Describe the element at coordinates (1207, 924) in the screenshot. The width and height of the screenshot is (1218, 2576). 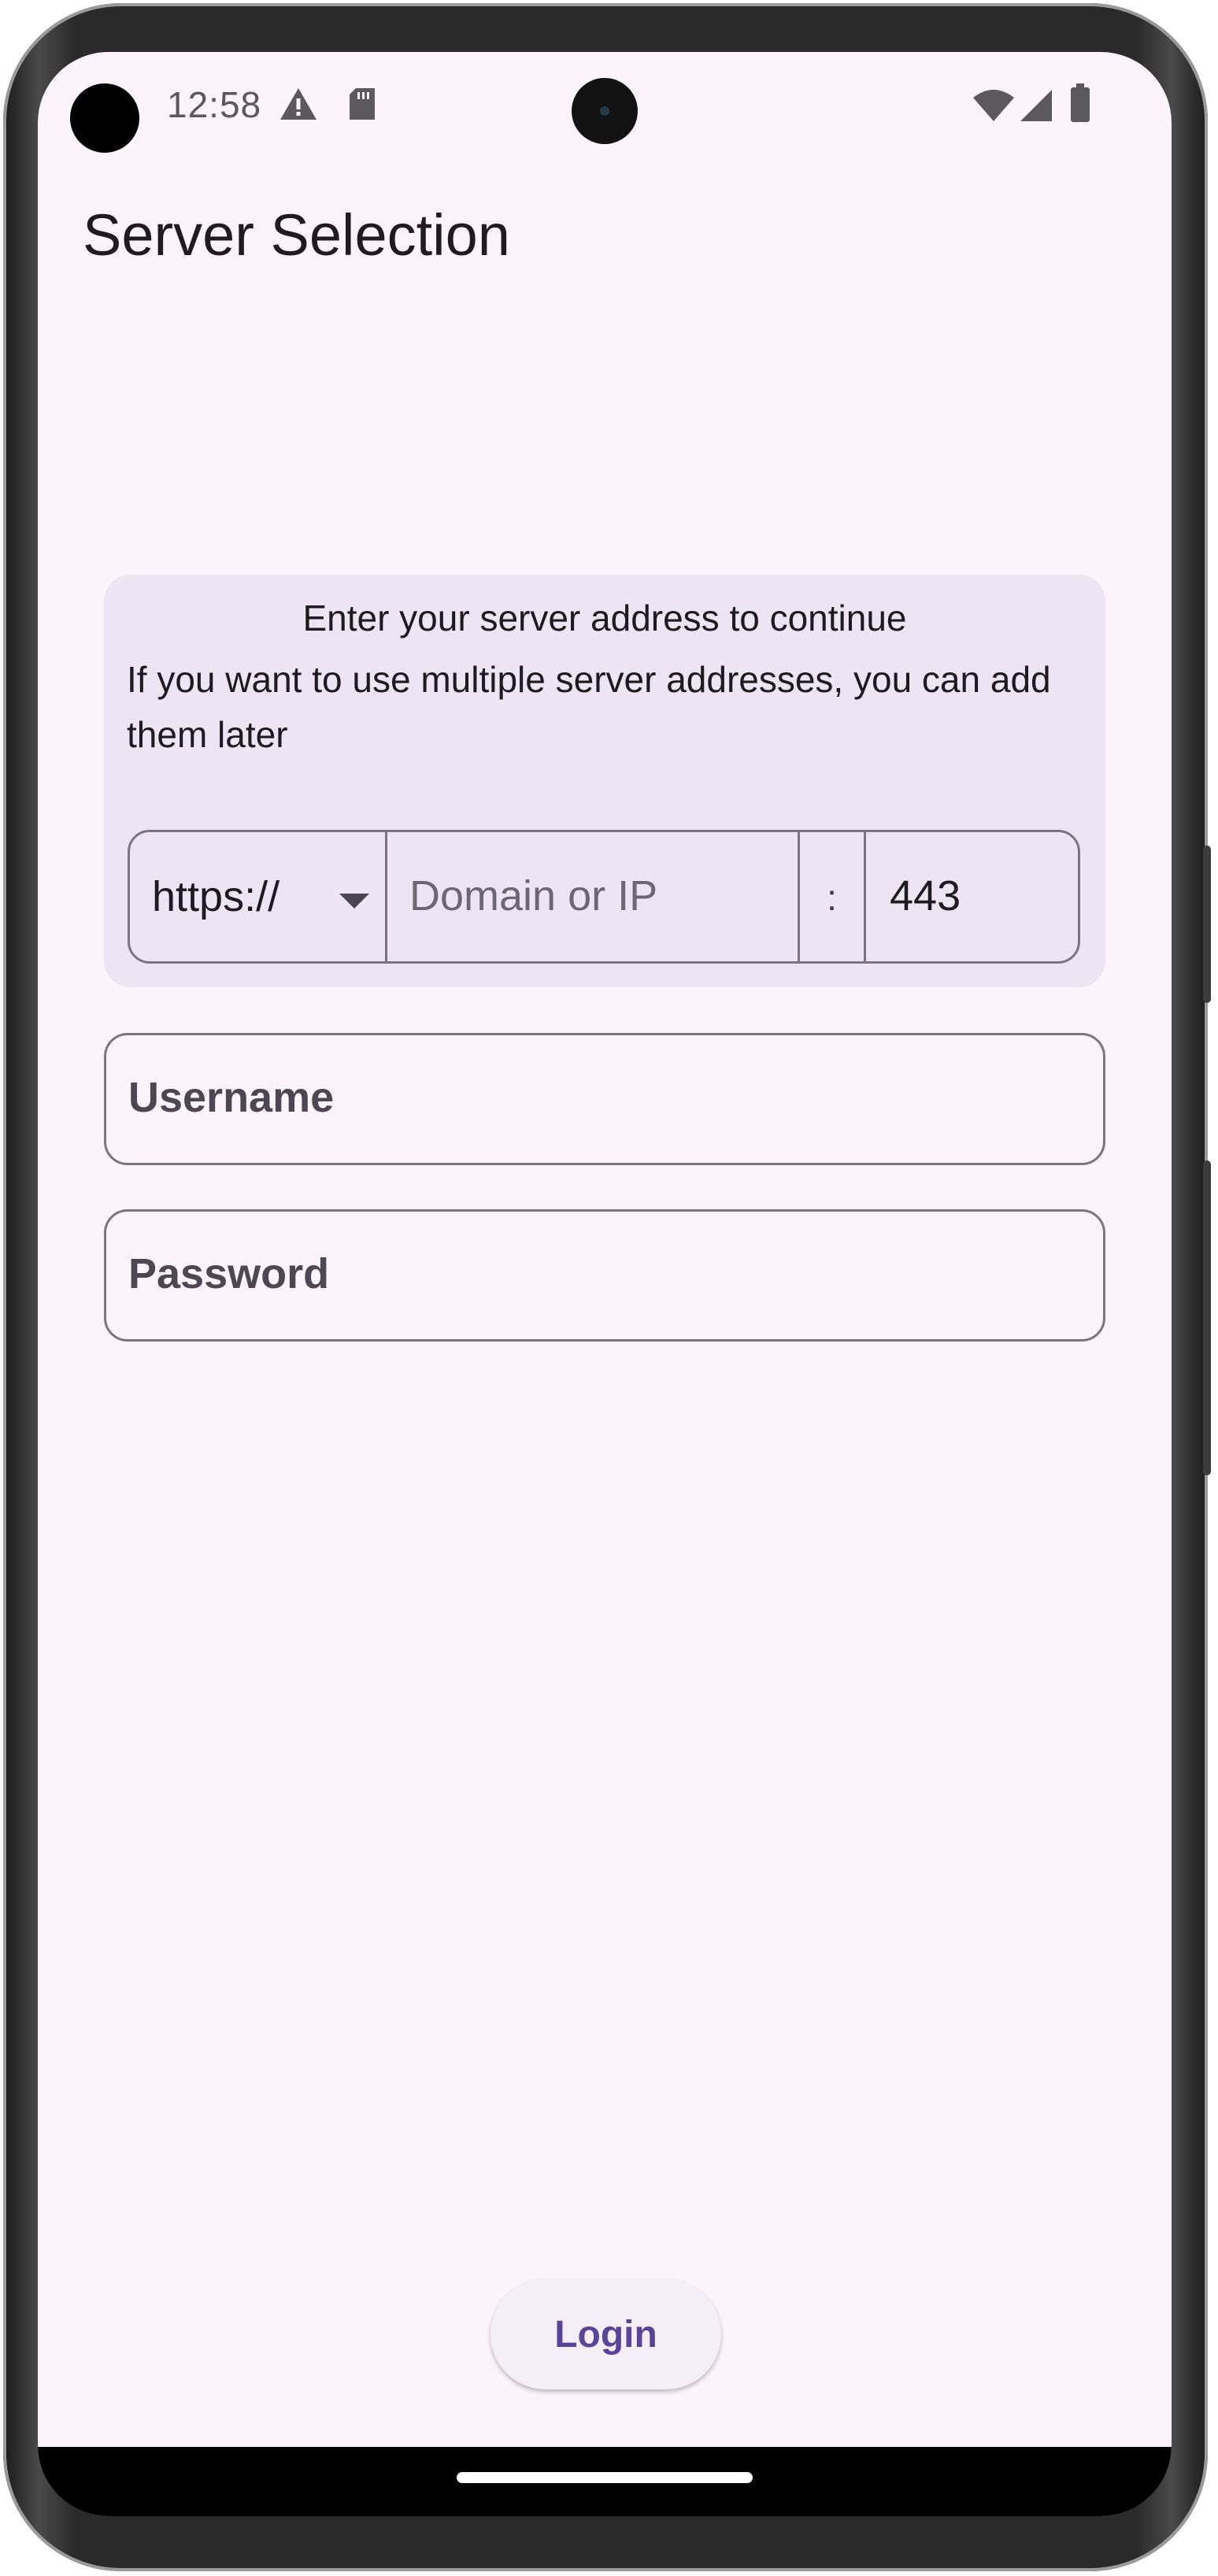
I see `volume-button` at that location.